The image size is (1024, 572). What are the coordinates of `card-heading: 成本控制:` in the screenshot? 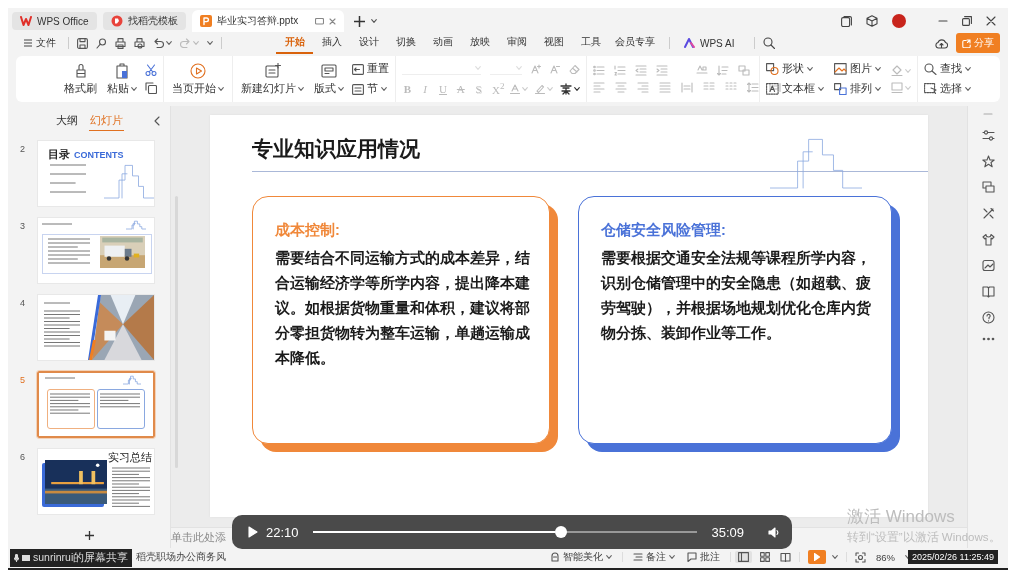 It's located at (308, 230).